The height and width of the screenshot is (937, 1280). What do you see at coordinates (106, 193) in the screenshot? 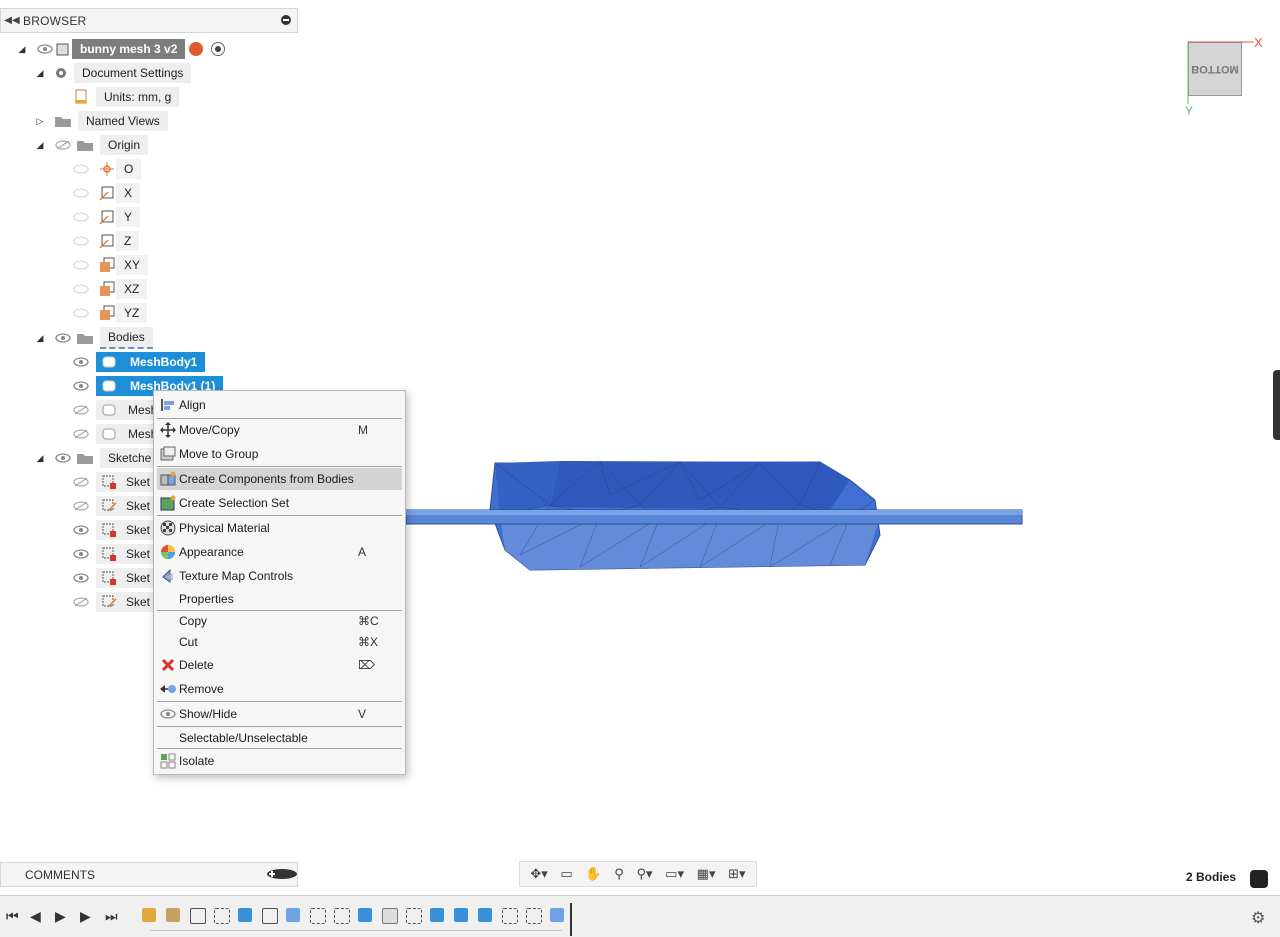
I see `tree-origin-item: X` at bounding box center [106, 193].